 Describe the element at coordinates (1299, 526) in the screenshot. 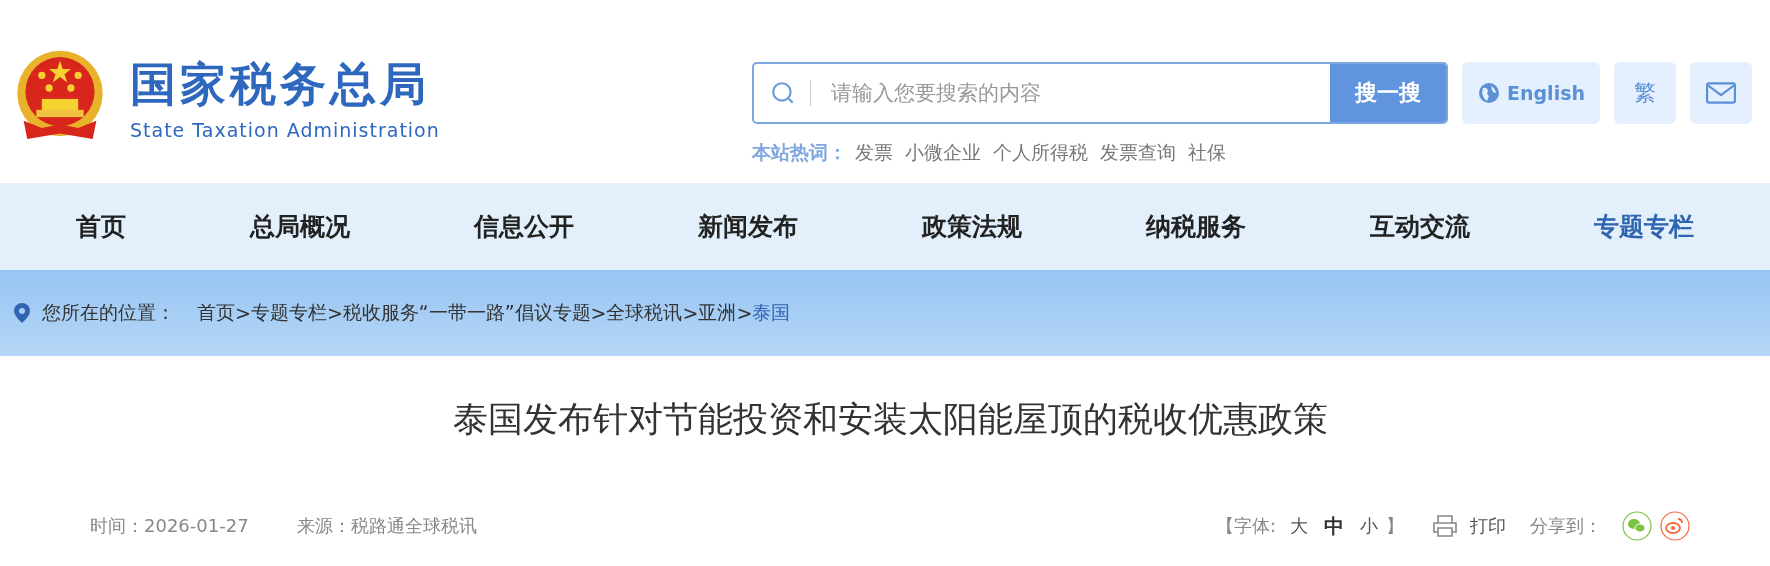

I see `font-size-option: 大` at that location.